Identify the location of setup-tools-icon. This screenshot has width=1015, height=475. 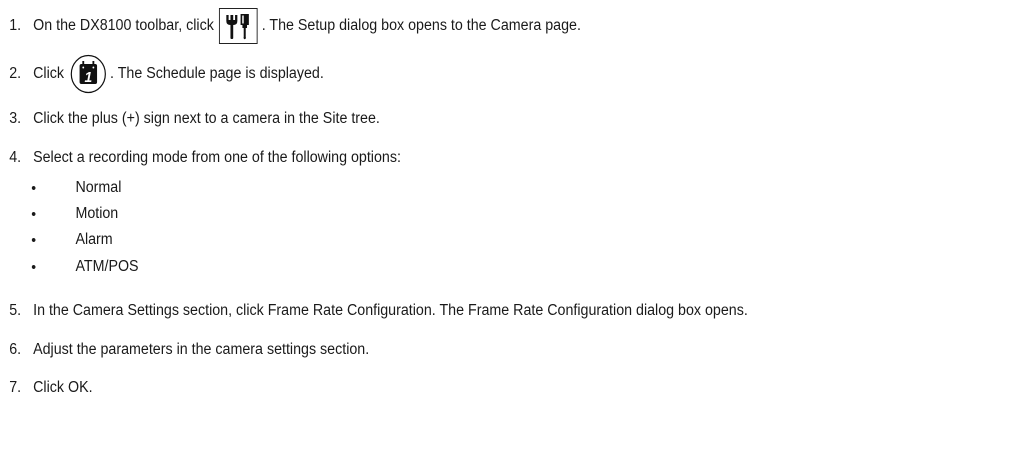
(239, 26).